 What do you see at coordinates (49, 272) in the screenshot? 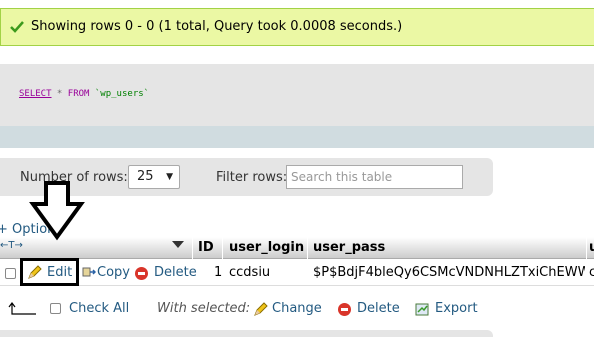
I see `edit-highlight-box` at bounding box center [49, 272].